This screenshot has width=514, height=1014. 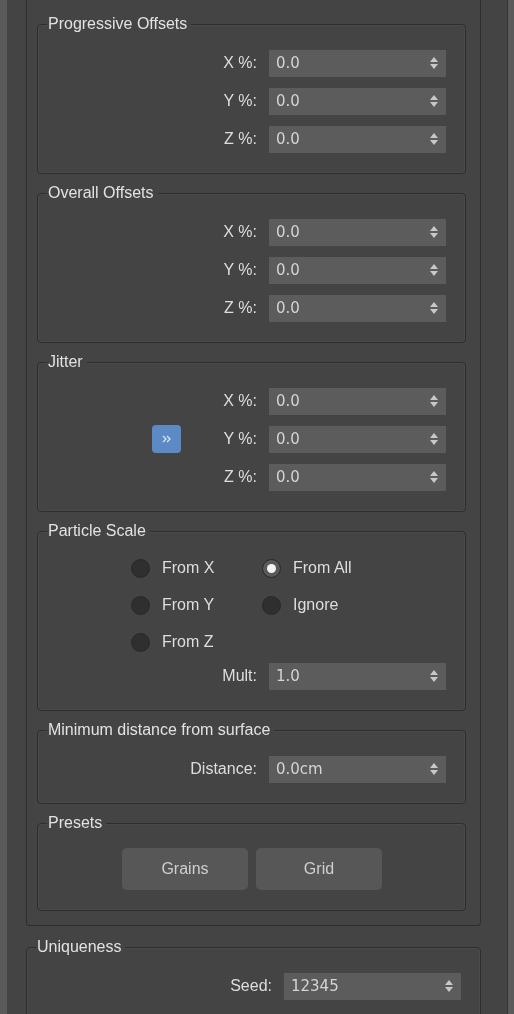 I want to click on group-title: Uniqueness, so click(x=81, y=947).